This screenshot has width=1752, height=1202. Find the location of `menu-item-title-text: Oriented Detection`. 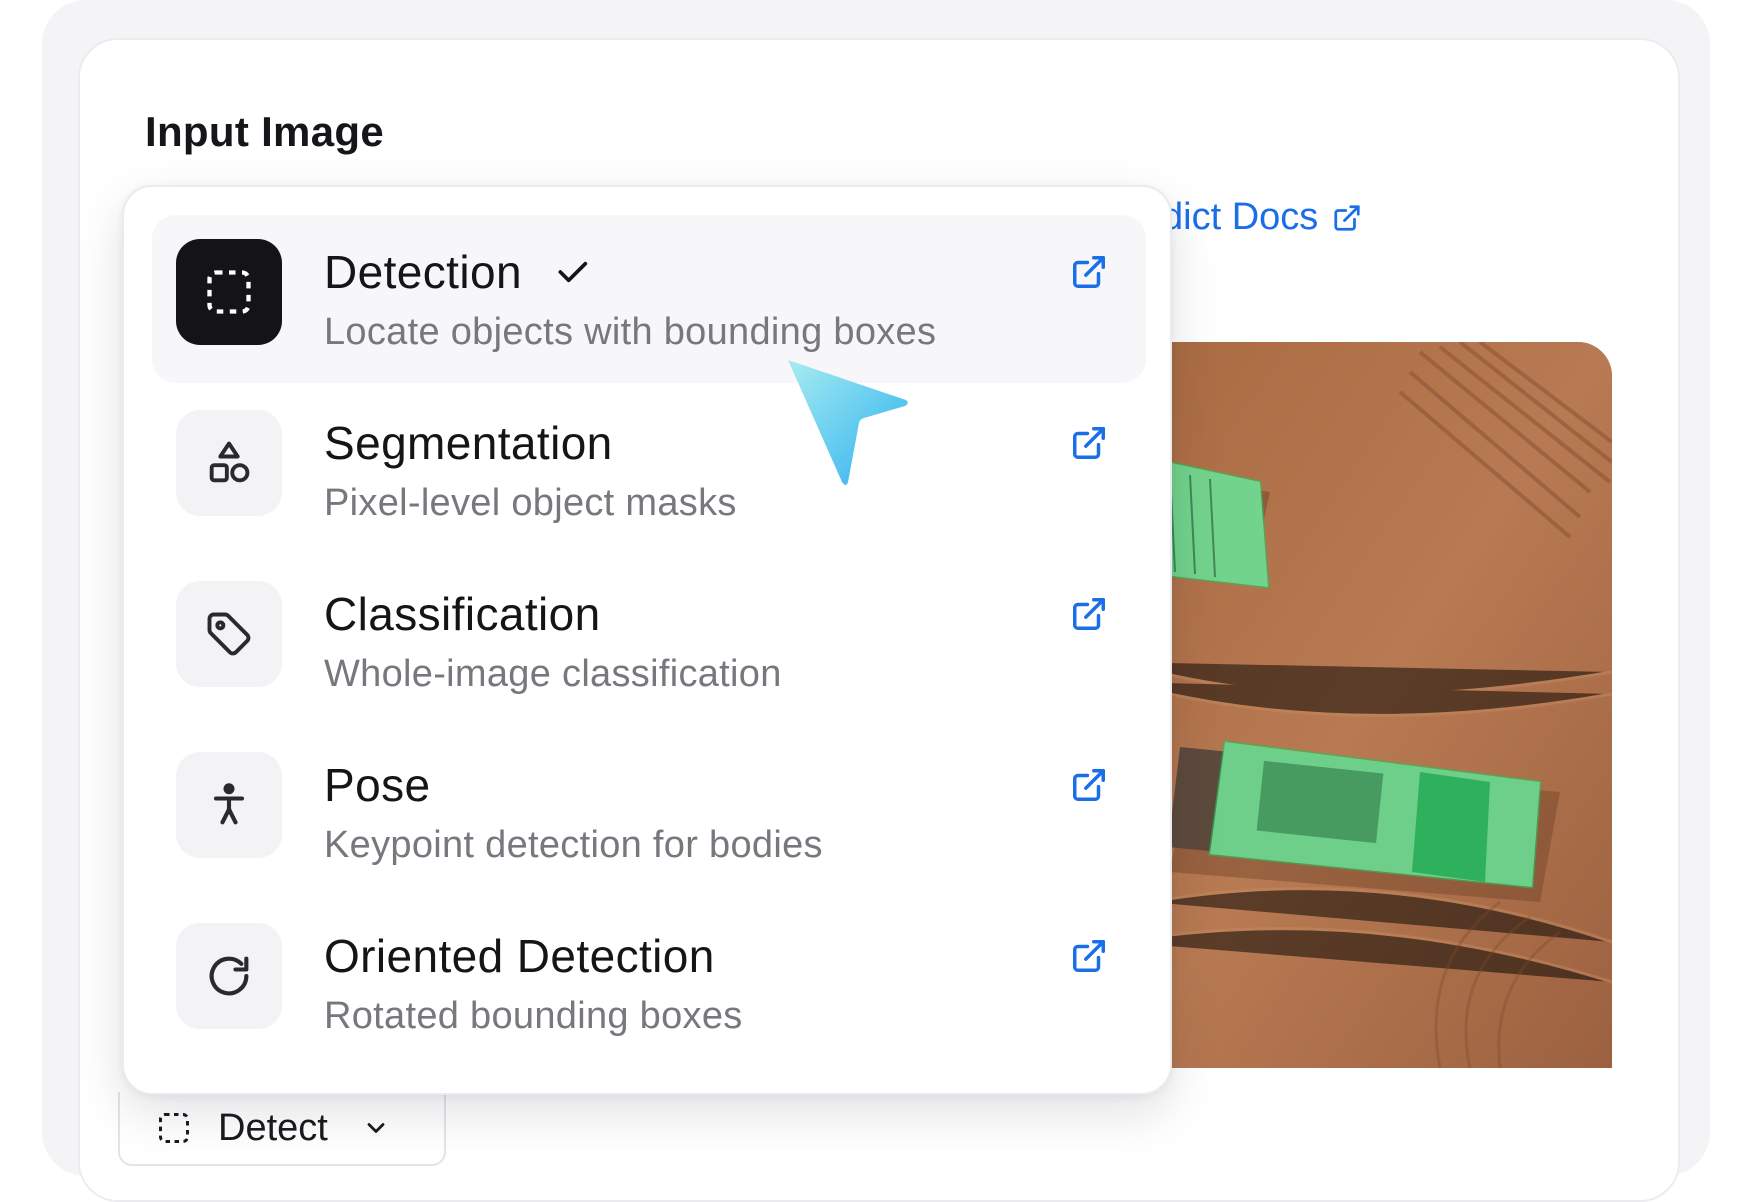

menu-item-title-text: Oriented Detection is located at coordinates (519, 956).